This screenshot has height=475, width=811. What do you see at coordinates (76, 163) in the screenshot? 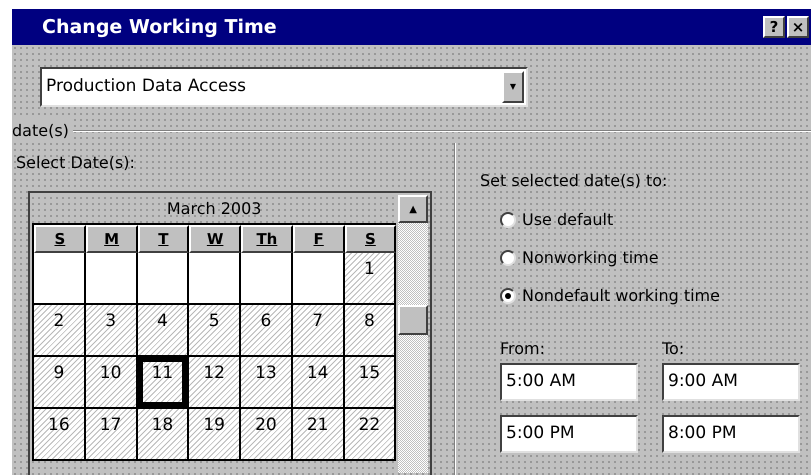
I see `select-dates-label: Select Date(s):` at bounding box center [76, 163].